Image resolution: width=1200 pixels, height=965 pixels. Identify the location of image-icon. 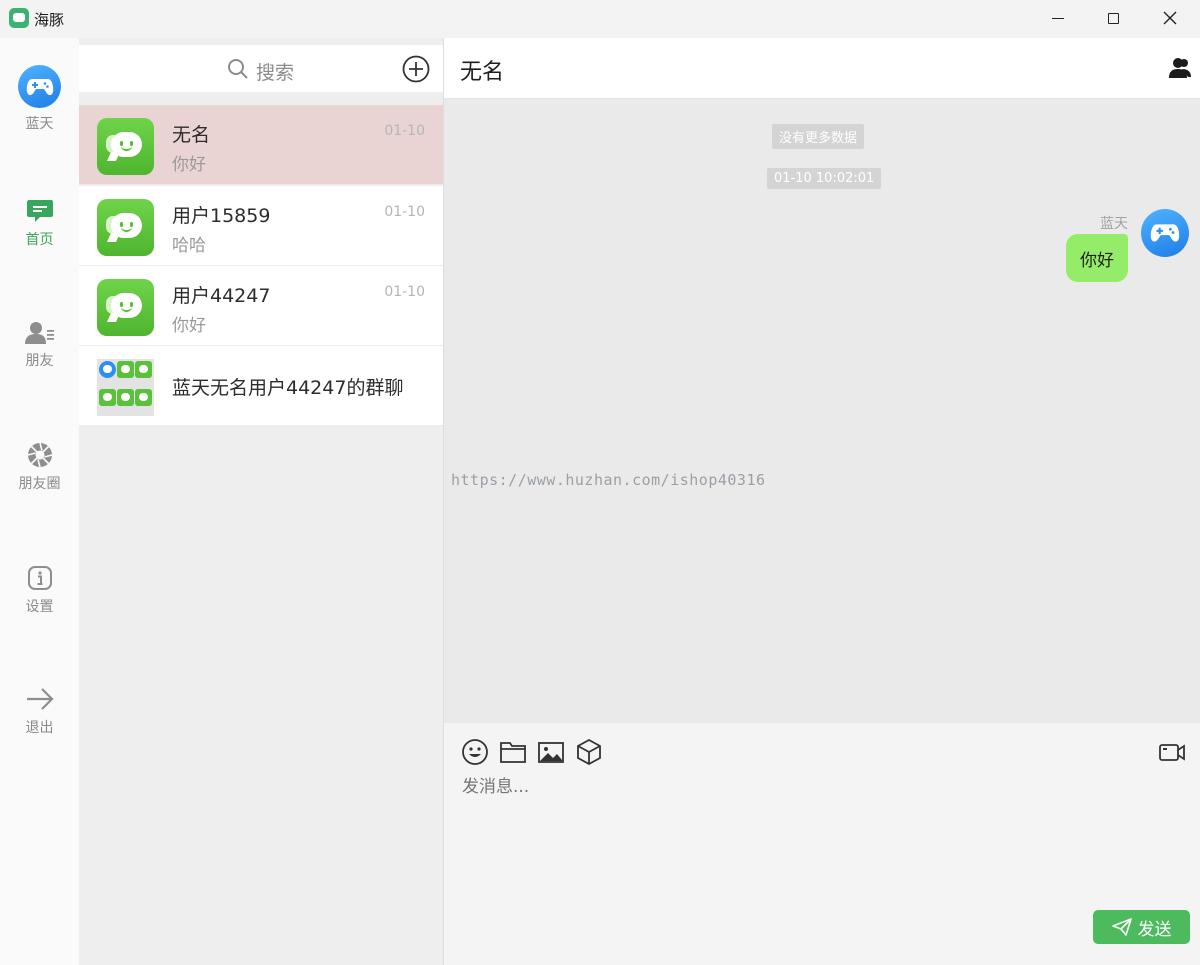
(551, 752).